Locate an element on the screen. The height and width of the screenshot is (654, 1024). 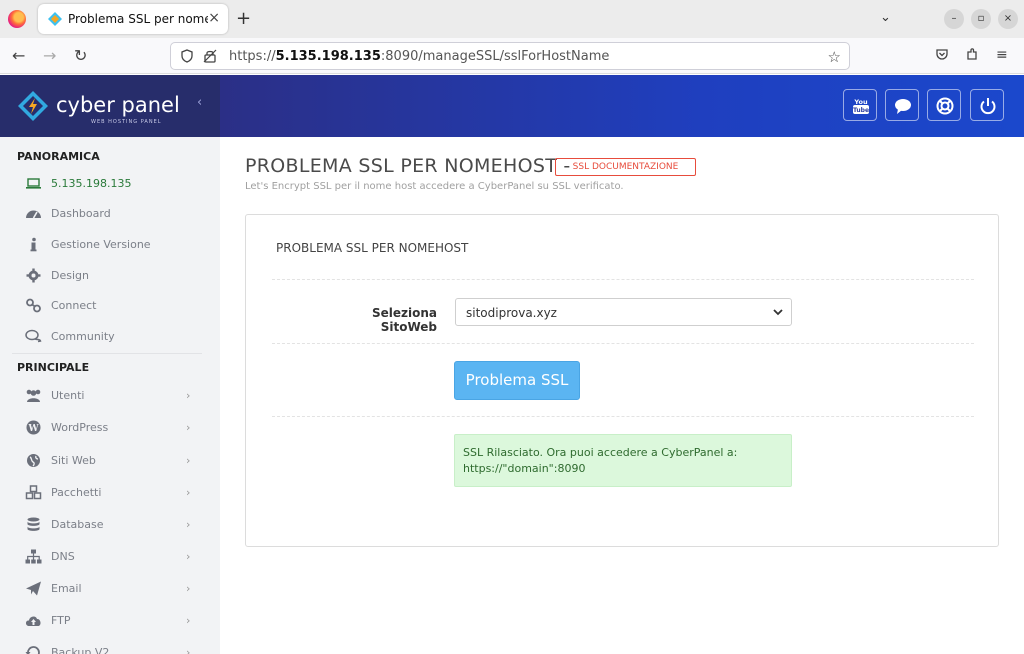
card-title: PROBLEMA SSL PER NOMEHOST is located at coordinates (372, 248).